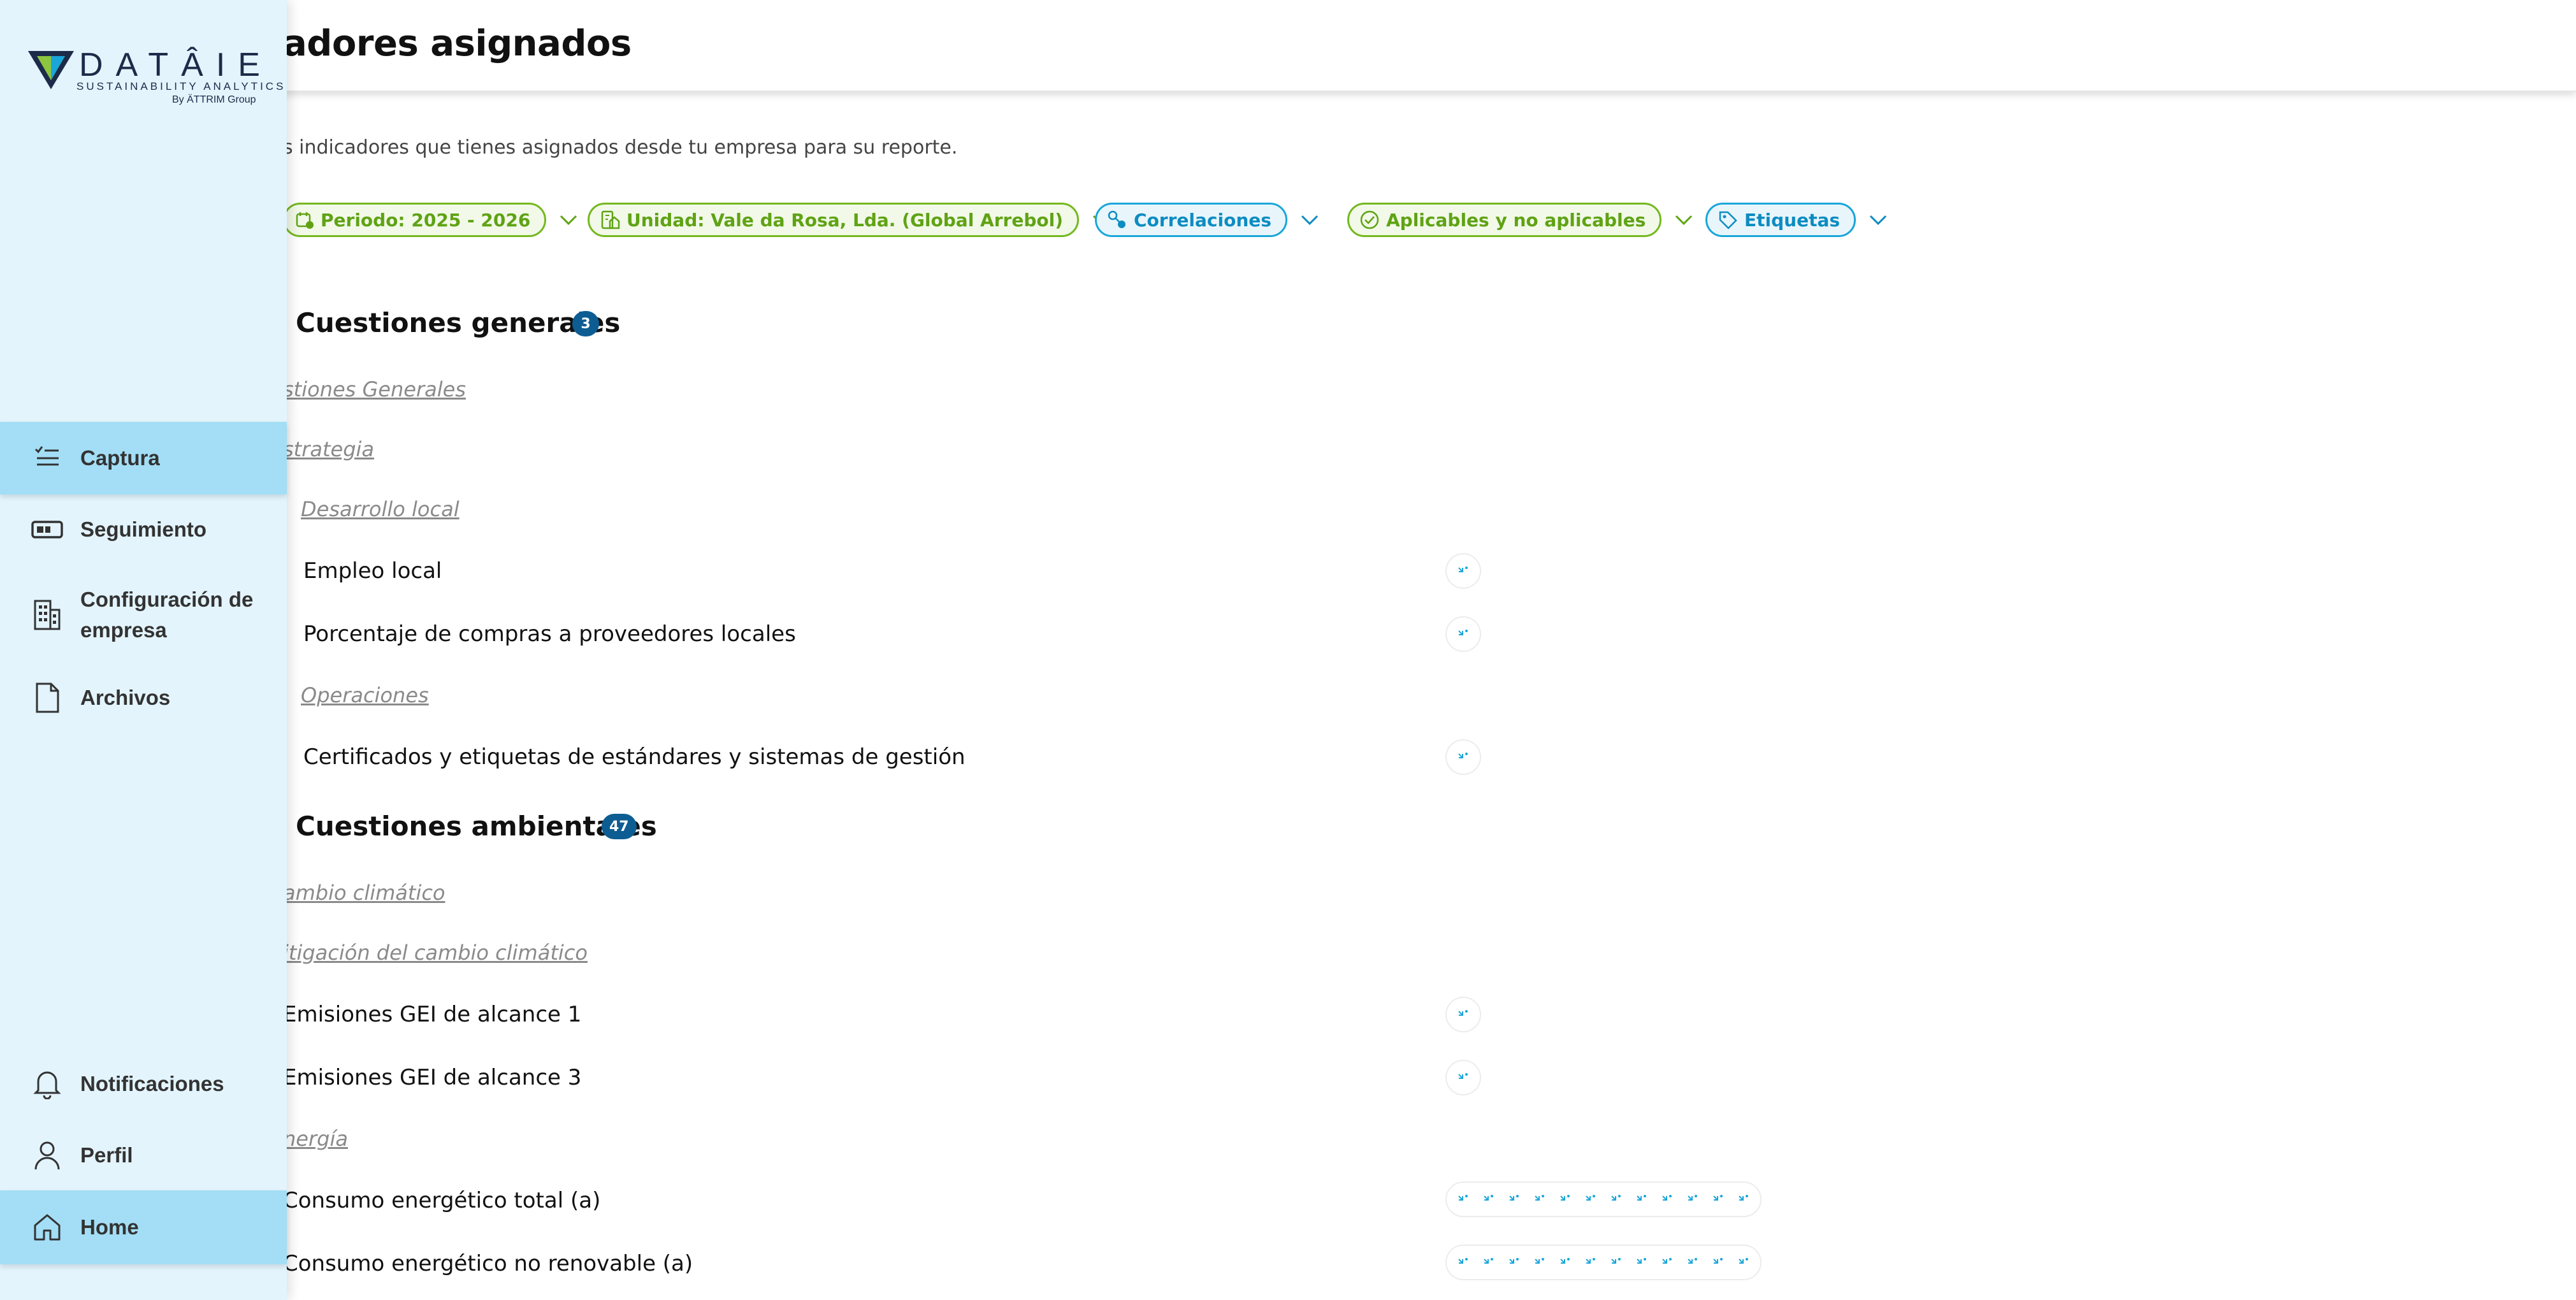 The height and width of the screenshot is (1300, 2576). Describe the element at coordinates (176, 65) in the screenshot. I see `logo-wordmark: DATÂIE` at that location.